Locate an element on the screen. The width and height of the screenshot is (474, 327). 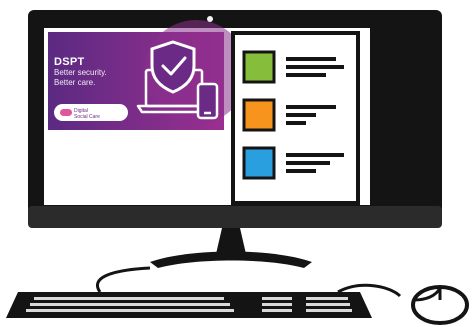
monitor-chin is located at coordinates (235, 217).